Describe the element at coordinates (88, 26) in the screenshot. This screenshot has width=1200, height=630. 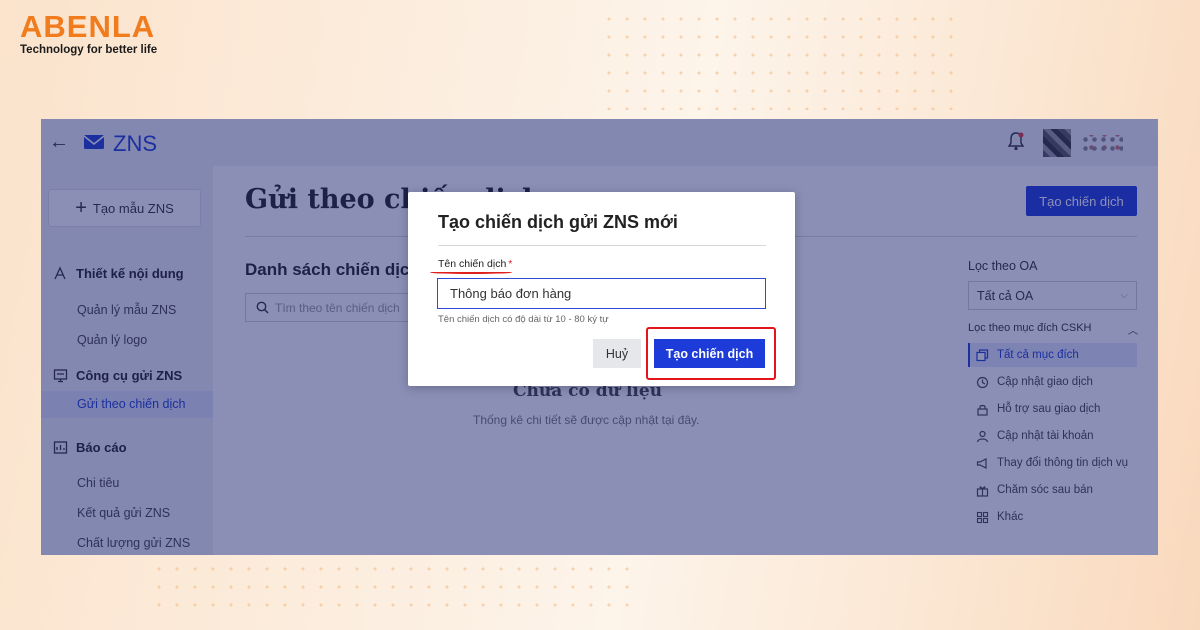
I see `brand-name: ABENLA` at that location.